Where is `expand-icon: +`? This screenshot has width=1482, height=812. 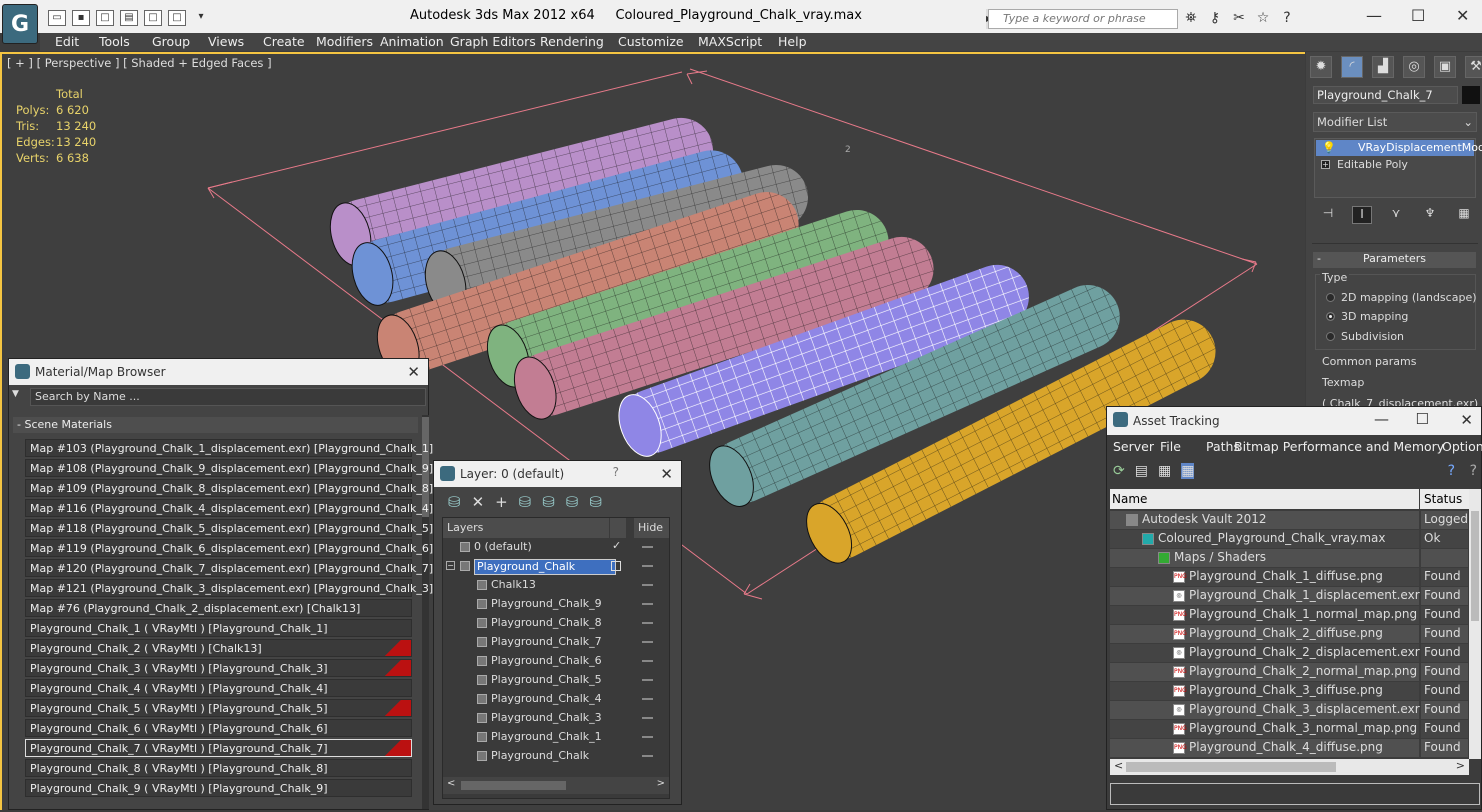 expand-icon: + is located at coordinates (1325, 164).